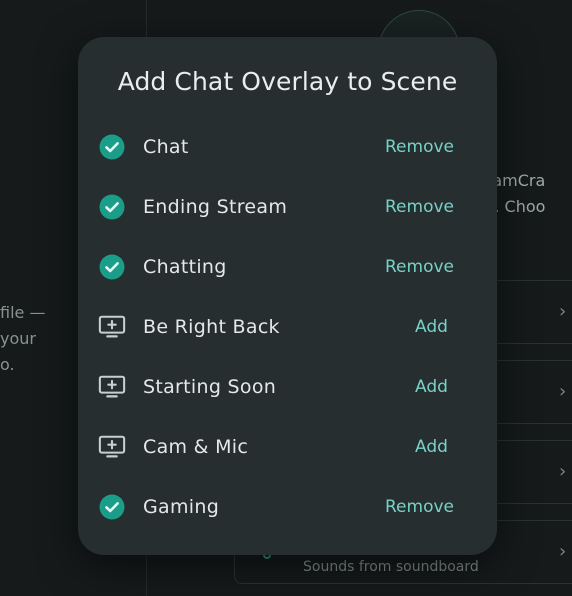 The height and width of the screenshot is (596, 572). I want to click on left-panel-text: file — your o., so click(30, 339).